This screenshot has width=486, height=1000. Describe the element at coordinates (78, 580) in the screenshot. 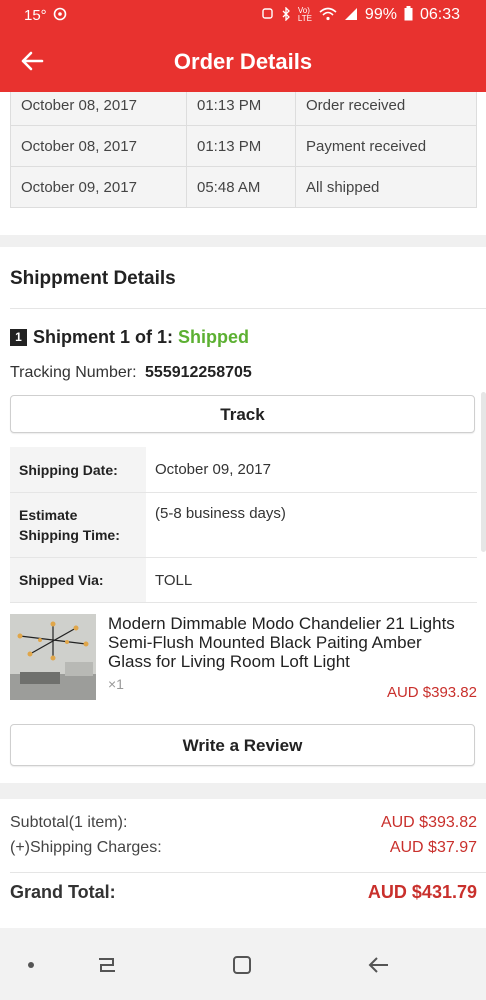

I see `detail-label: Shipped Via:` at that location.